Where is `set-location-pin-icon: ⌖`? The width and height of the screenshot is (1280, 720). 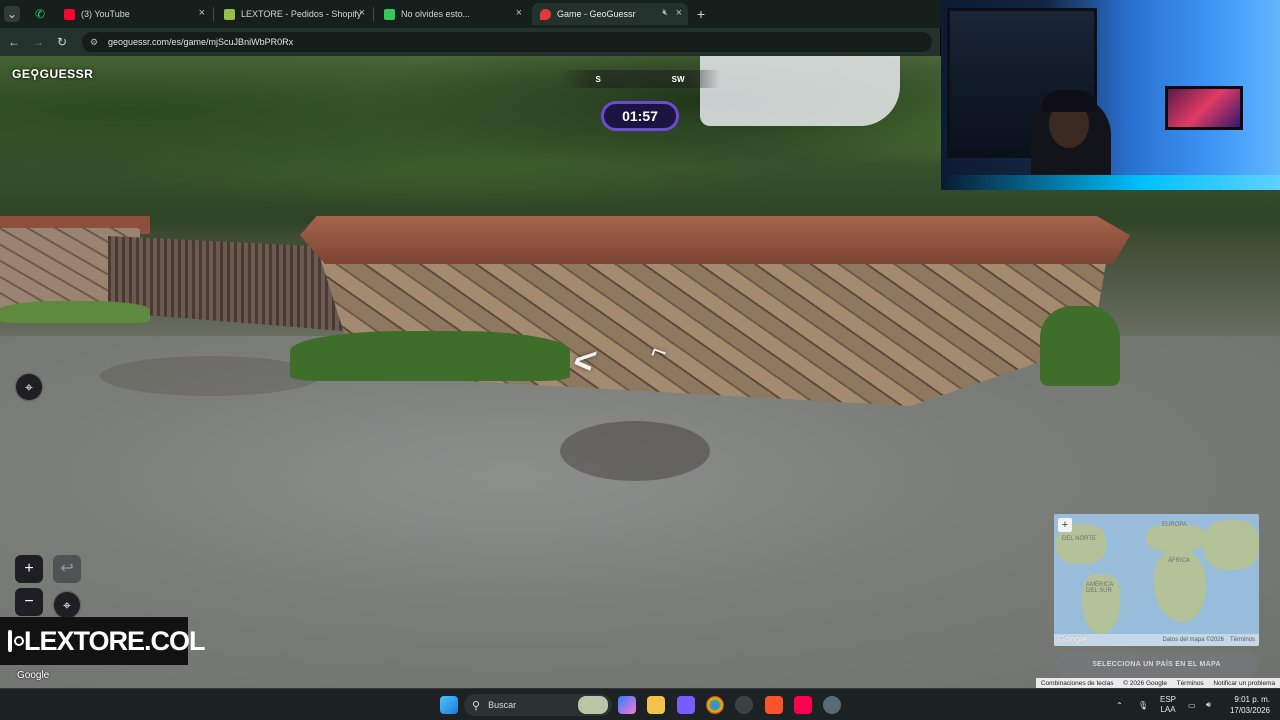
set-location-pin-icon: ⌖ is located at coordinates (29, 387).